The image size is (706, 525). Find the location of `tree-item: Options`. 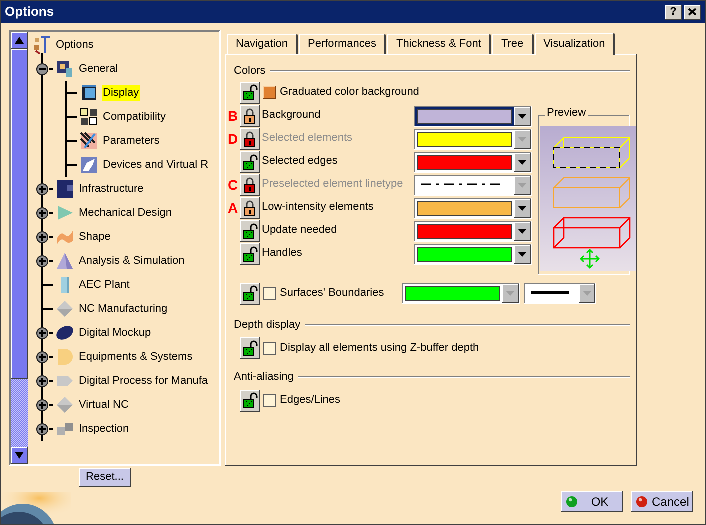

tree-item: Options is located at coordinates (75, 45).